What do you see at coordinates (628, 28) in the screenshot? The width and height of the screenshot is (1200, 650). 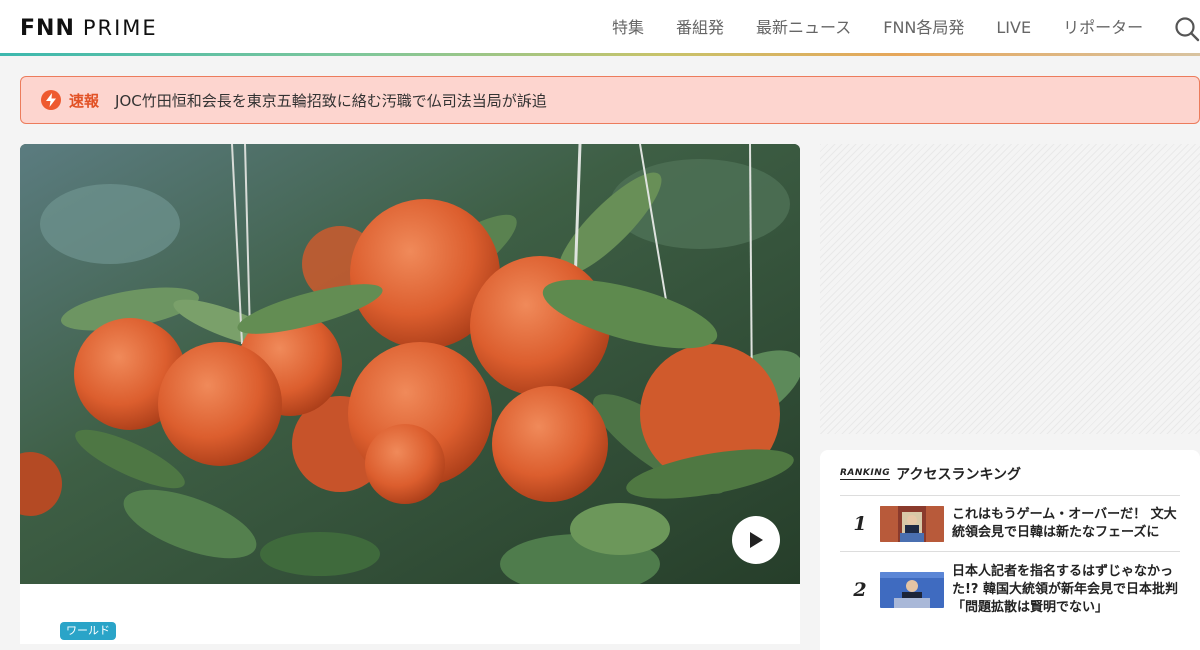 I see `nav-item-features: 特集` at bounding box center [628, 28].